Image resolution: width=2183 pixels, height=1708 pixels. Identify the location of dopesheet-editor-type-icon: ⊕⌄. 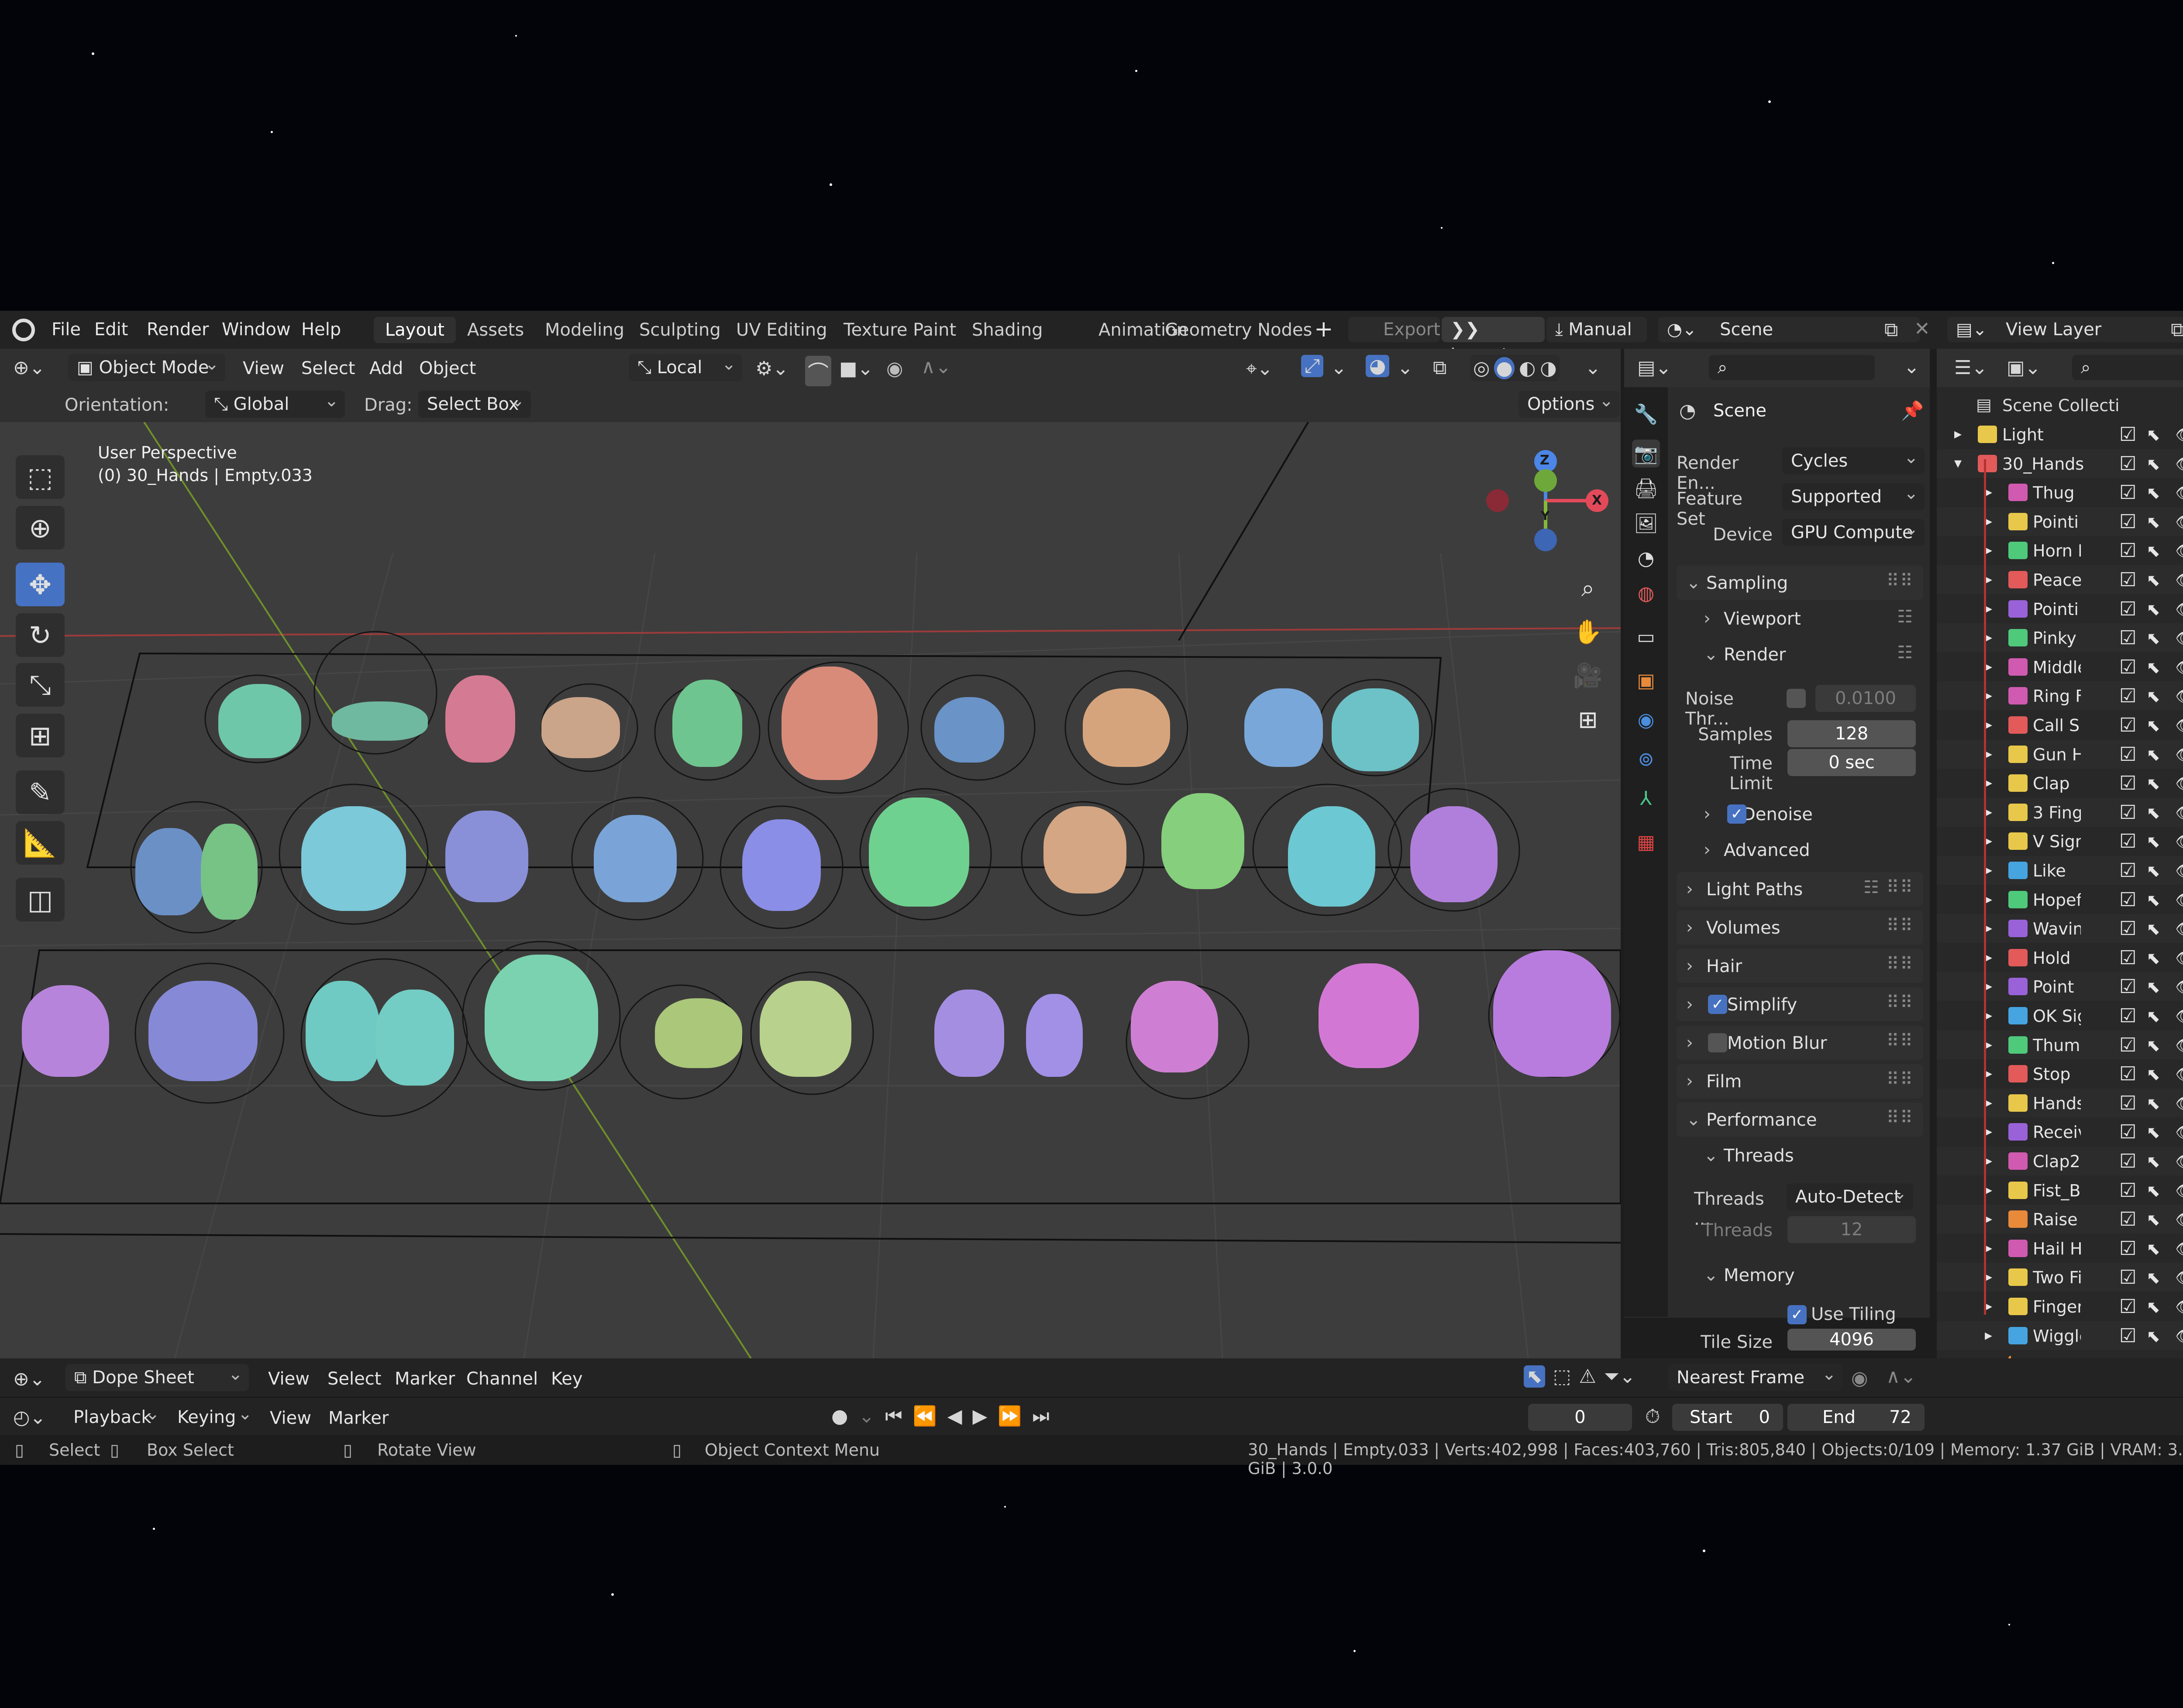
(29, 1379).